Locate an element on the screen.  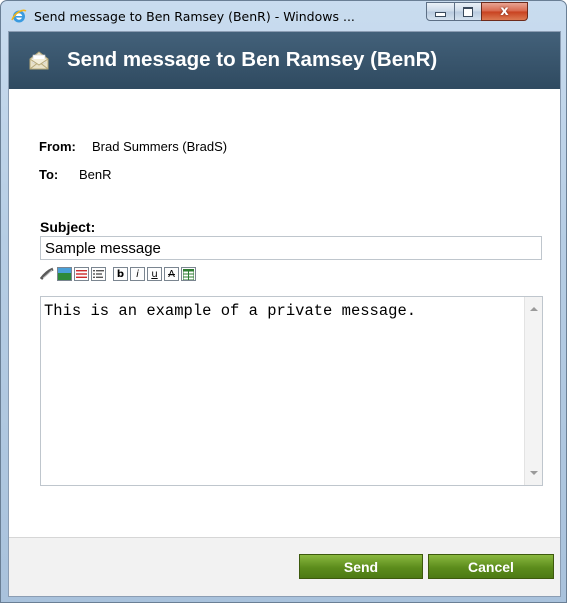
dialog-title: Send message to Ben Ramsey (BenR) is located at coordinates (252, 59).